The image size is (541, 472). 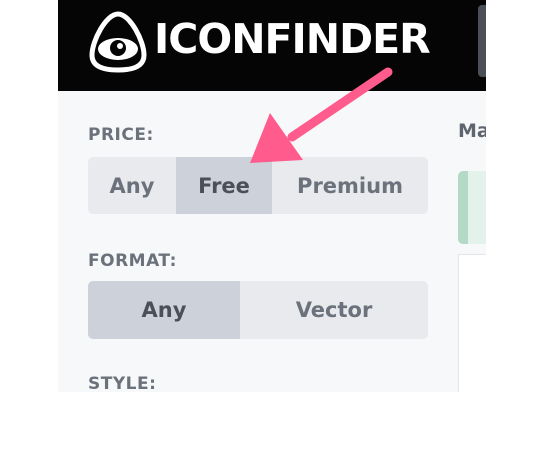 What do you see at coordinates (121, 135) in the screenshot?
I see `price-label: PRICE:` at bounding box center [121, 135].